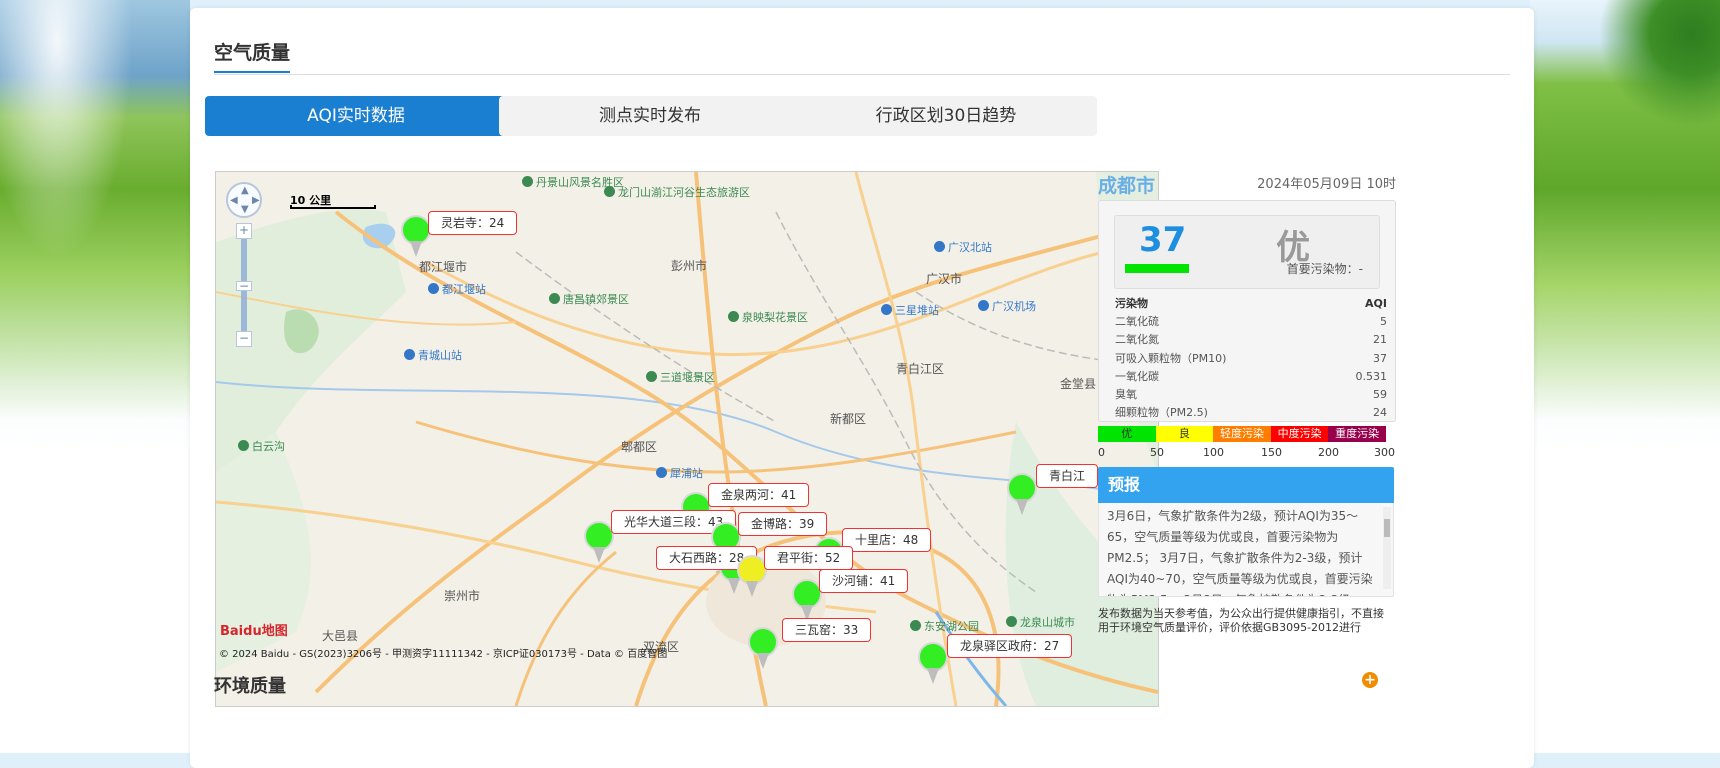 The width and height of the screenshot is (1720, 768). What do you see at coordinates (752, 577) in the screenshot?
I see `station-marker-junpingjie` at bounding box center [752, 577].